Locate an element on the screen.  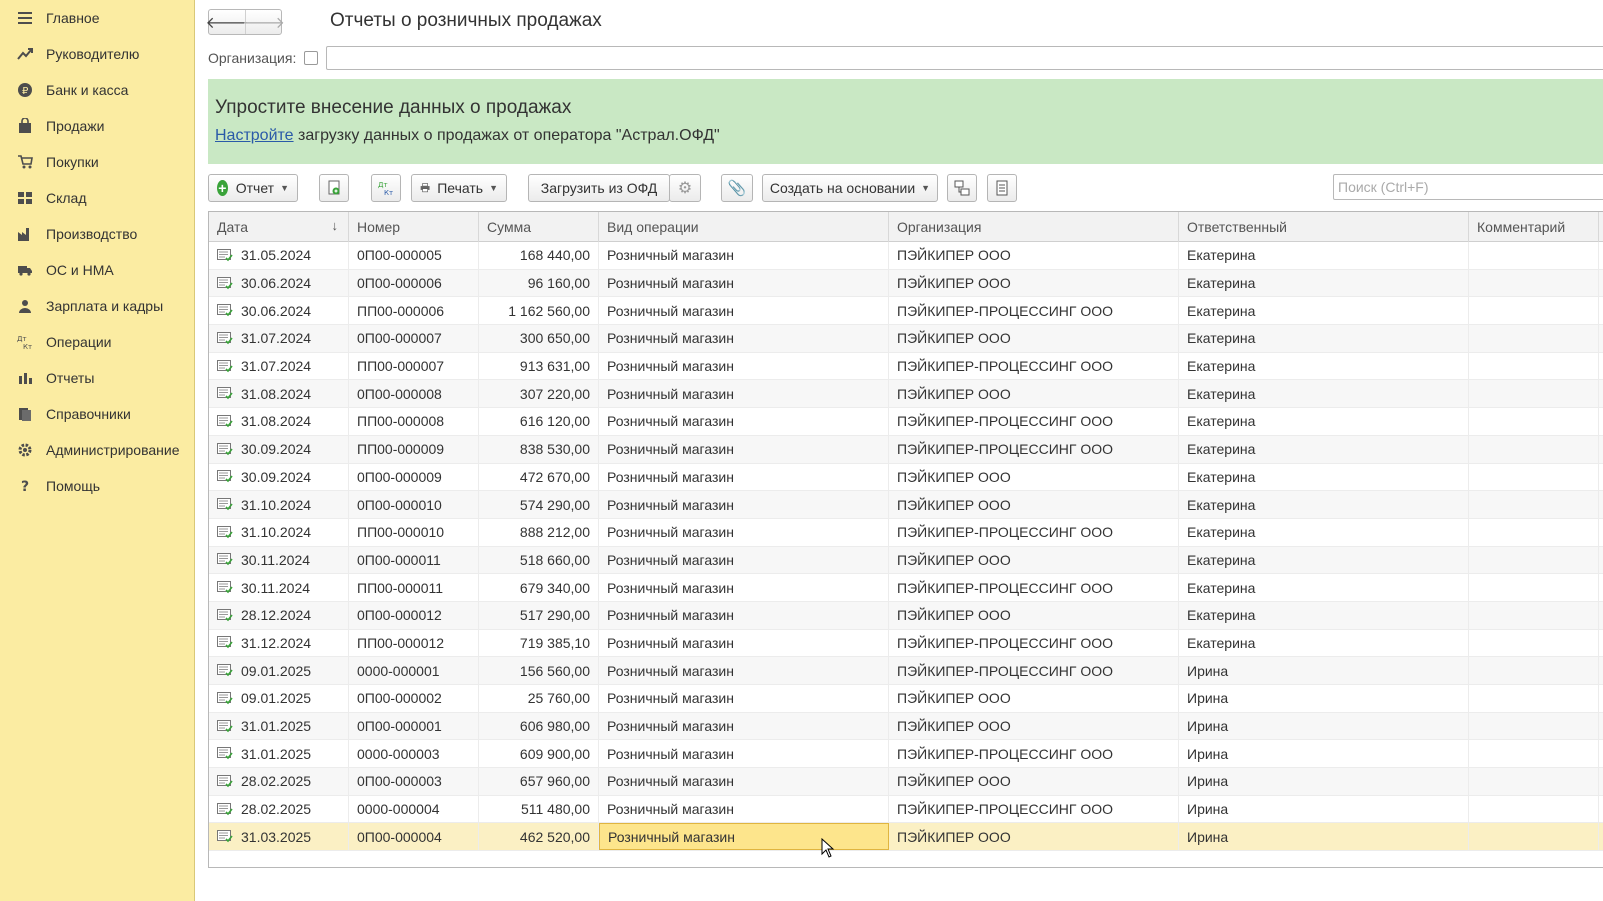
date-cell: 09.01.2025 is located at coordinates (279, 670).